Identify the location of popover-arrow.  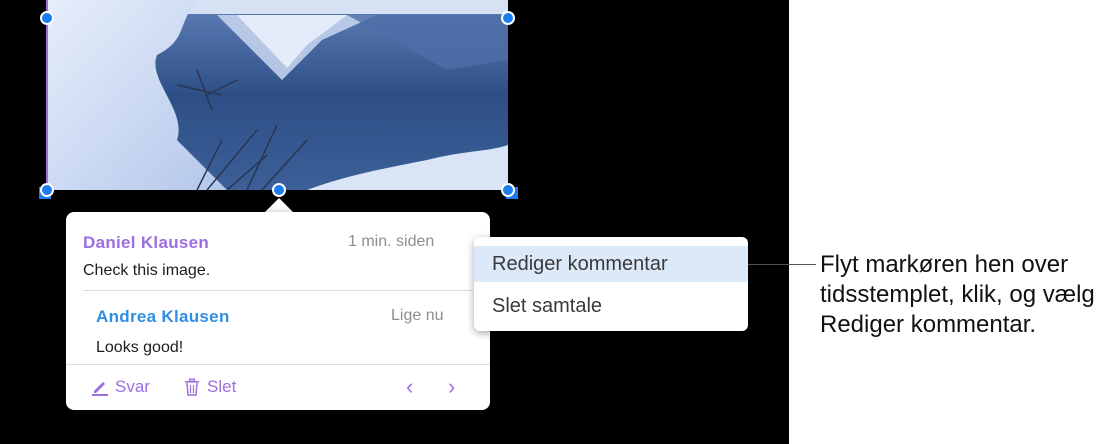
(279, 205).